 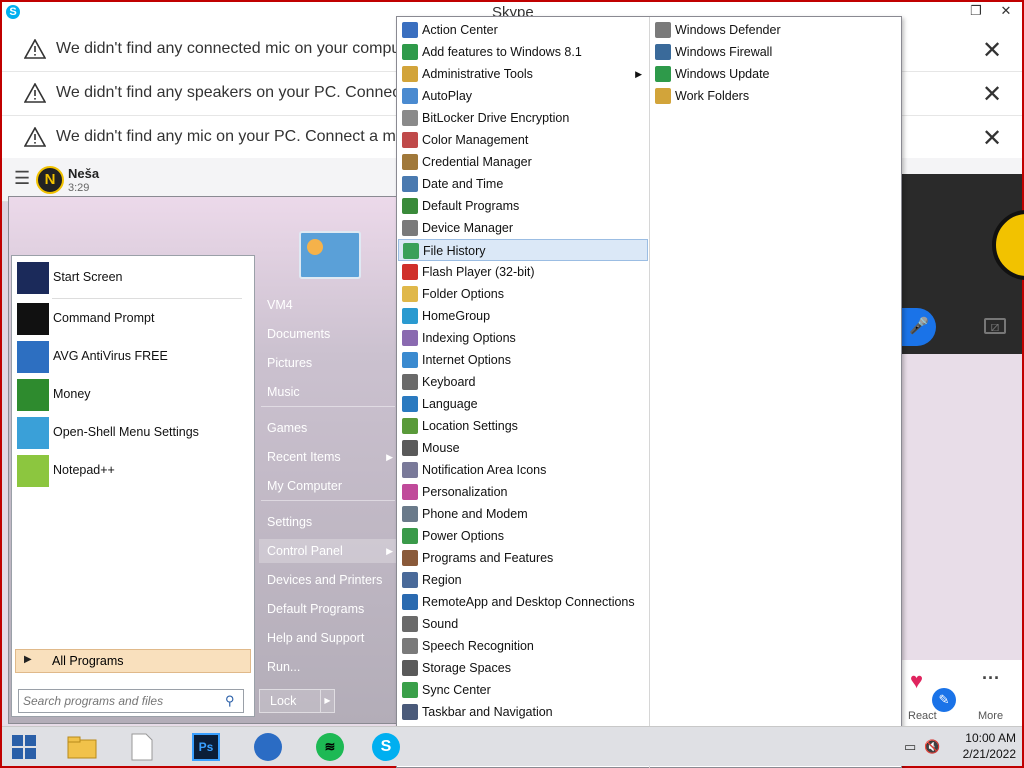 I want to click on cp-item-administrative-tools: Administrative Tools ▶, so click(x=523, y=74).